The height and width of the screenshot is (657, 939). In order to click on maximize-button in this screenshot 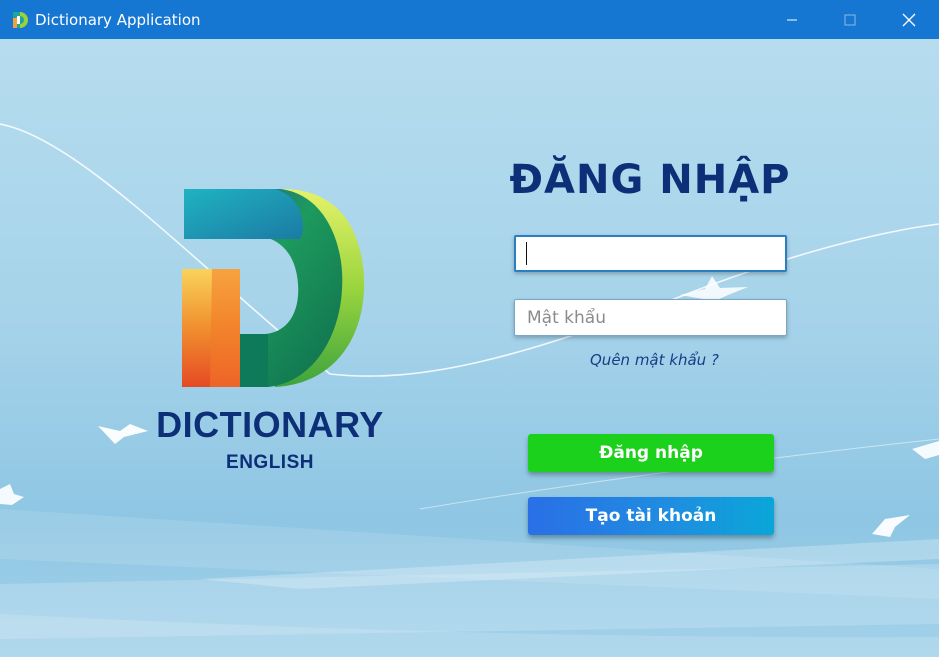, I will do `click(850, 19)`.